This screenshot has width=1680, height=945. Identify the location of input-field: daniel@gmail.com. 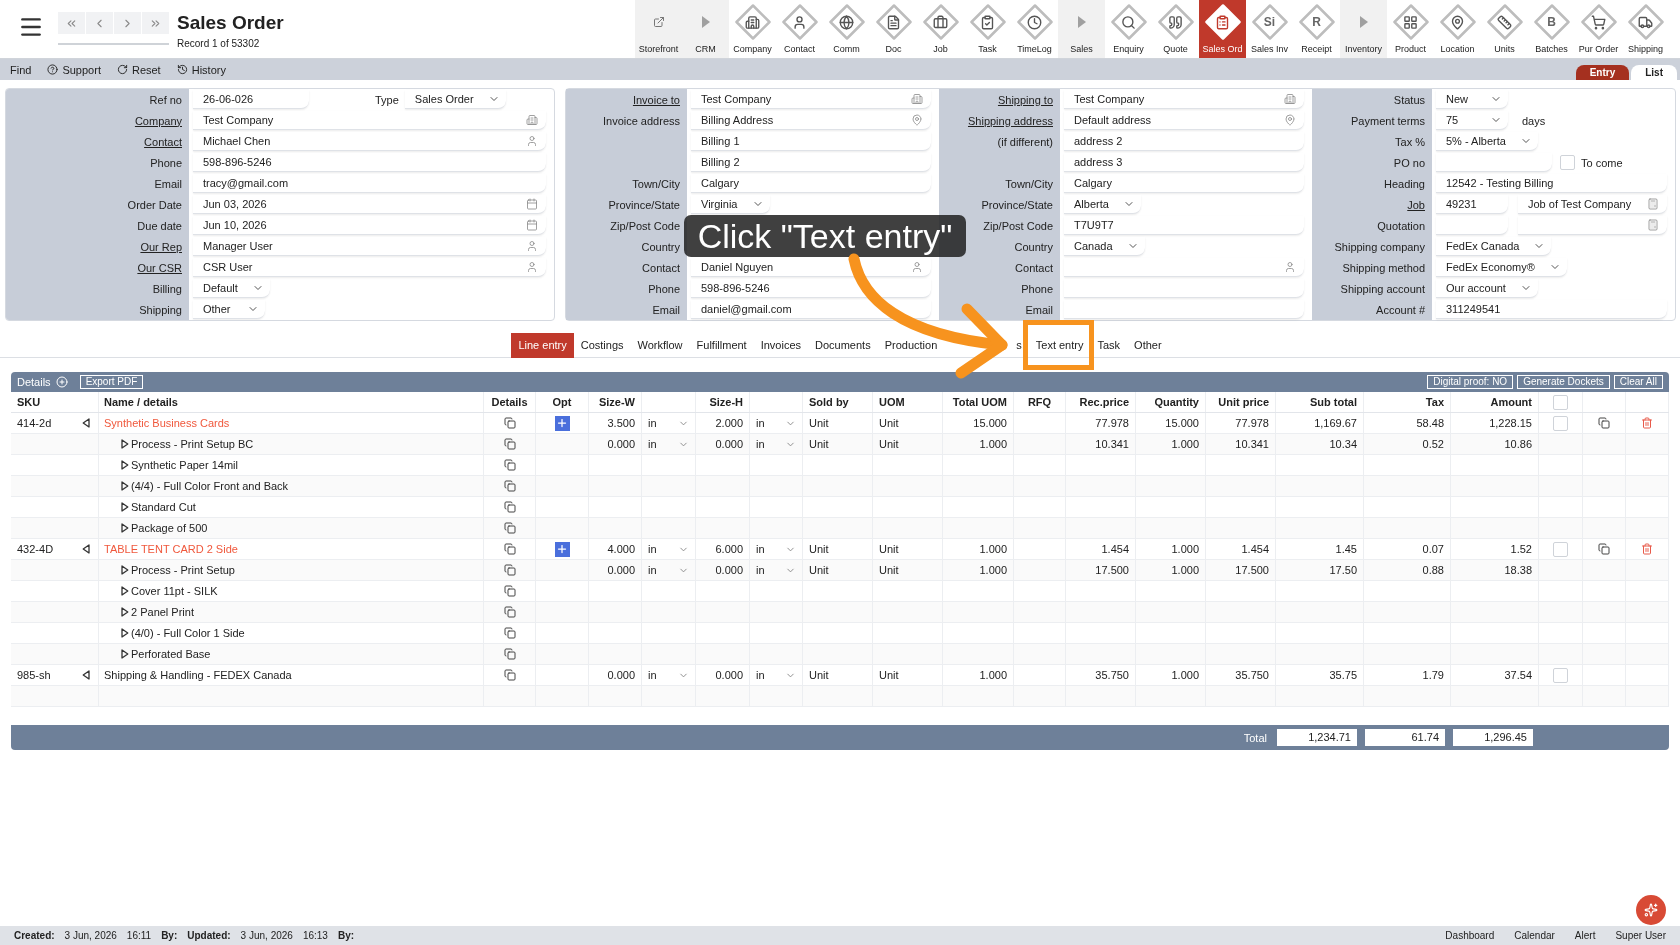
(811, 309).